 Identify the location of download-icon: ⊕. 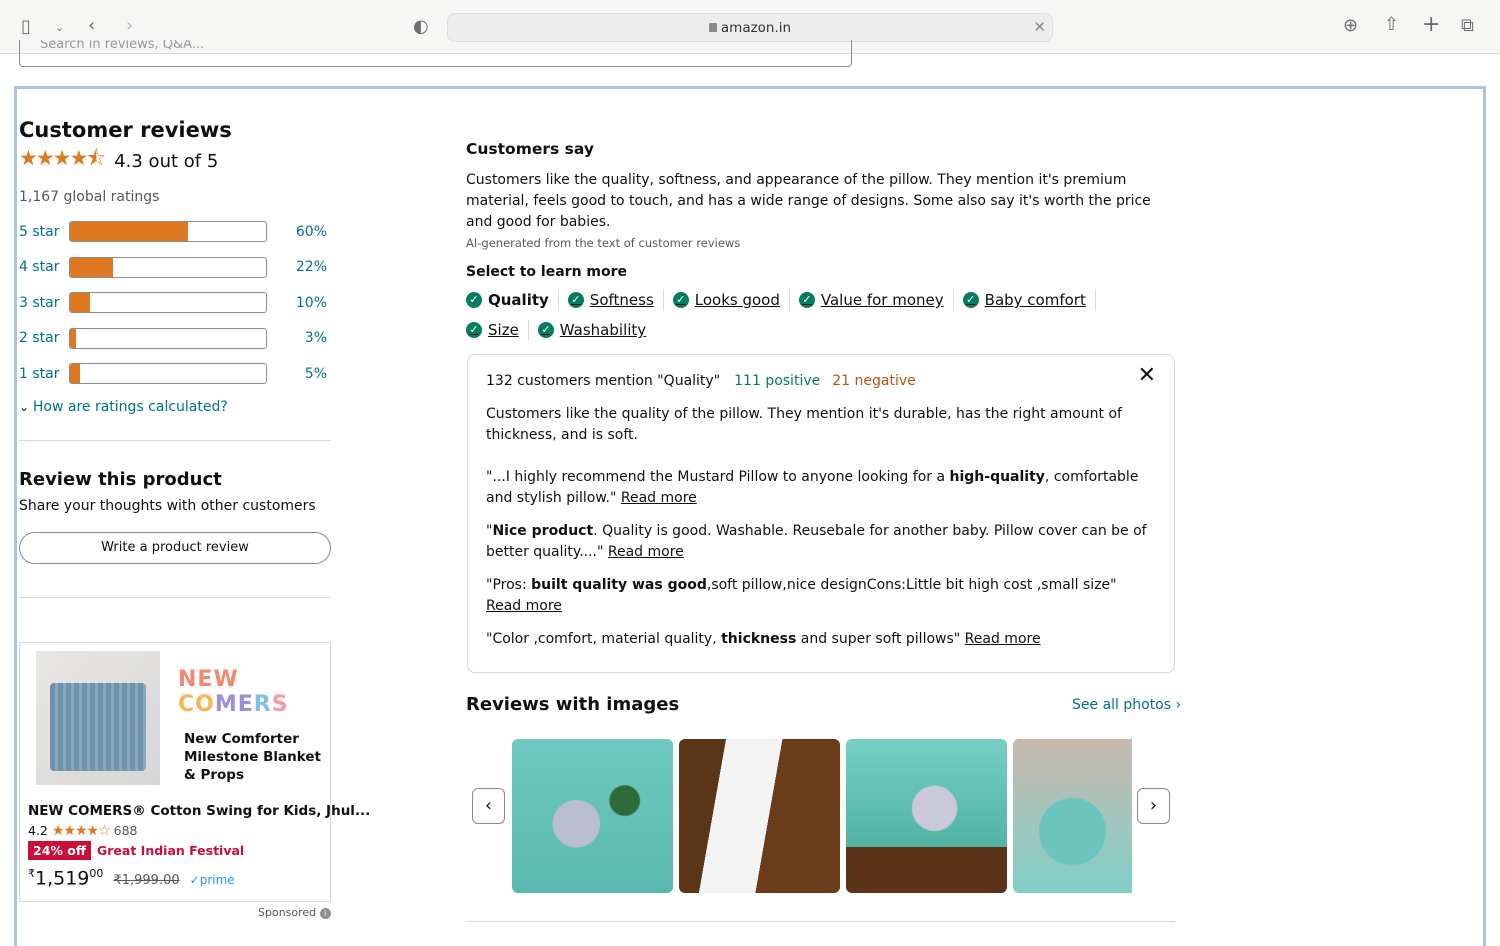
(1350, 26).